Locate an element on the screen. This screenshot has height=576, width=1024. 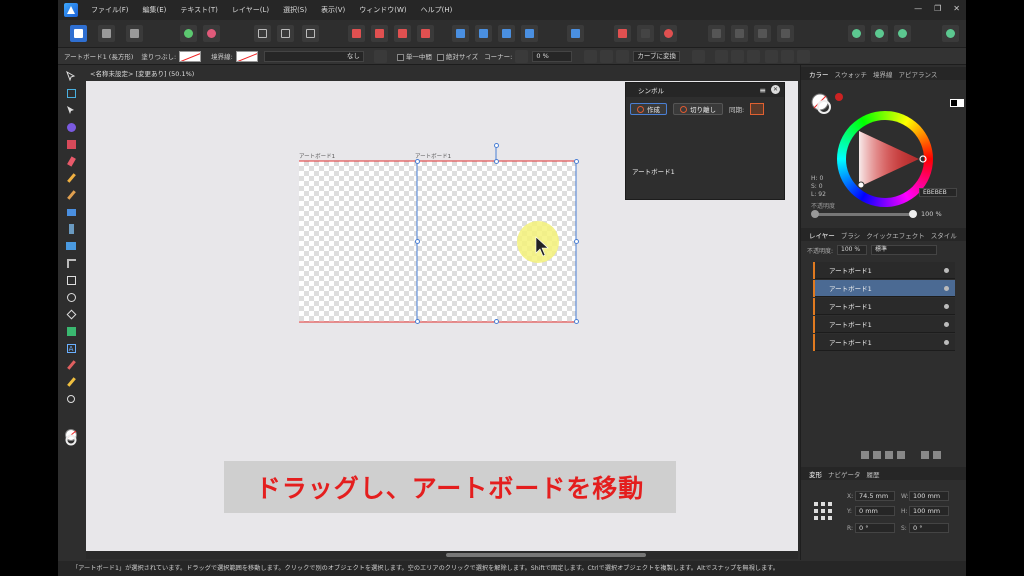
handle-top-center is located at coordinates (496, 161).